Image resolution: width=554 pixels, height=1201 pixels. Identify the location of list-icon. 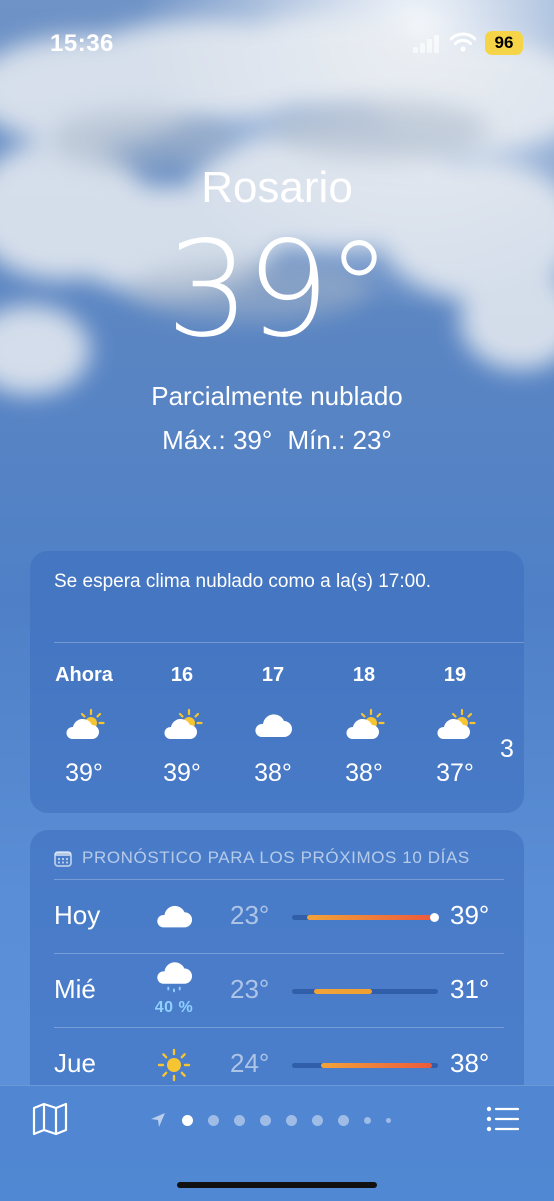
(503, 1119).